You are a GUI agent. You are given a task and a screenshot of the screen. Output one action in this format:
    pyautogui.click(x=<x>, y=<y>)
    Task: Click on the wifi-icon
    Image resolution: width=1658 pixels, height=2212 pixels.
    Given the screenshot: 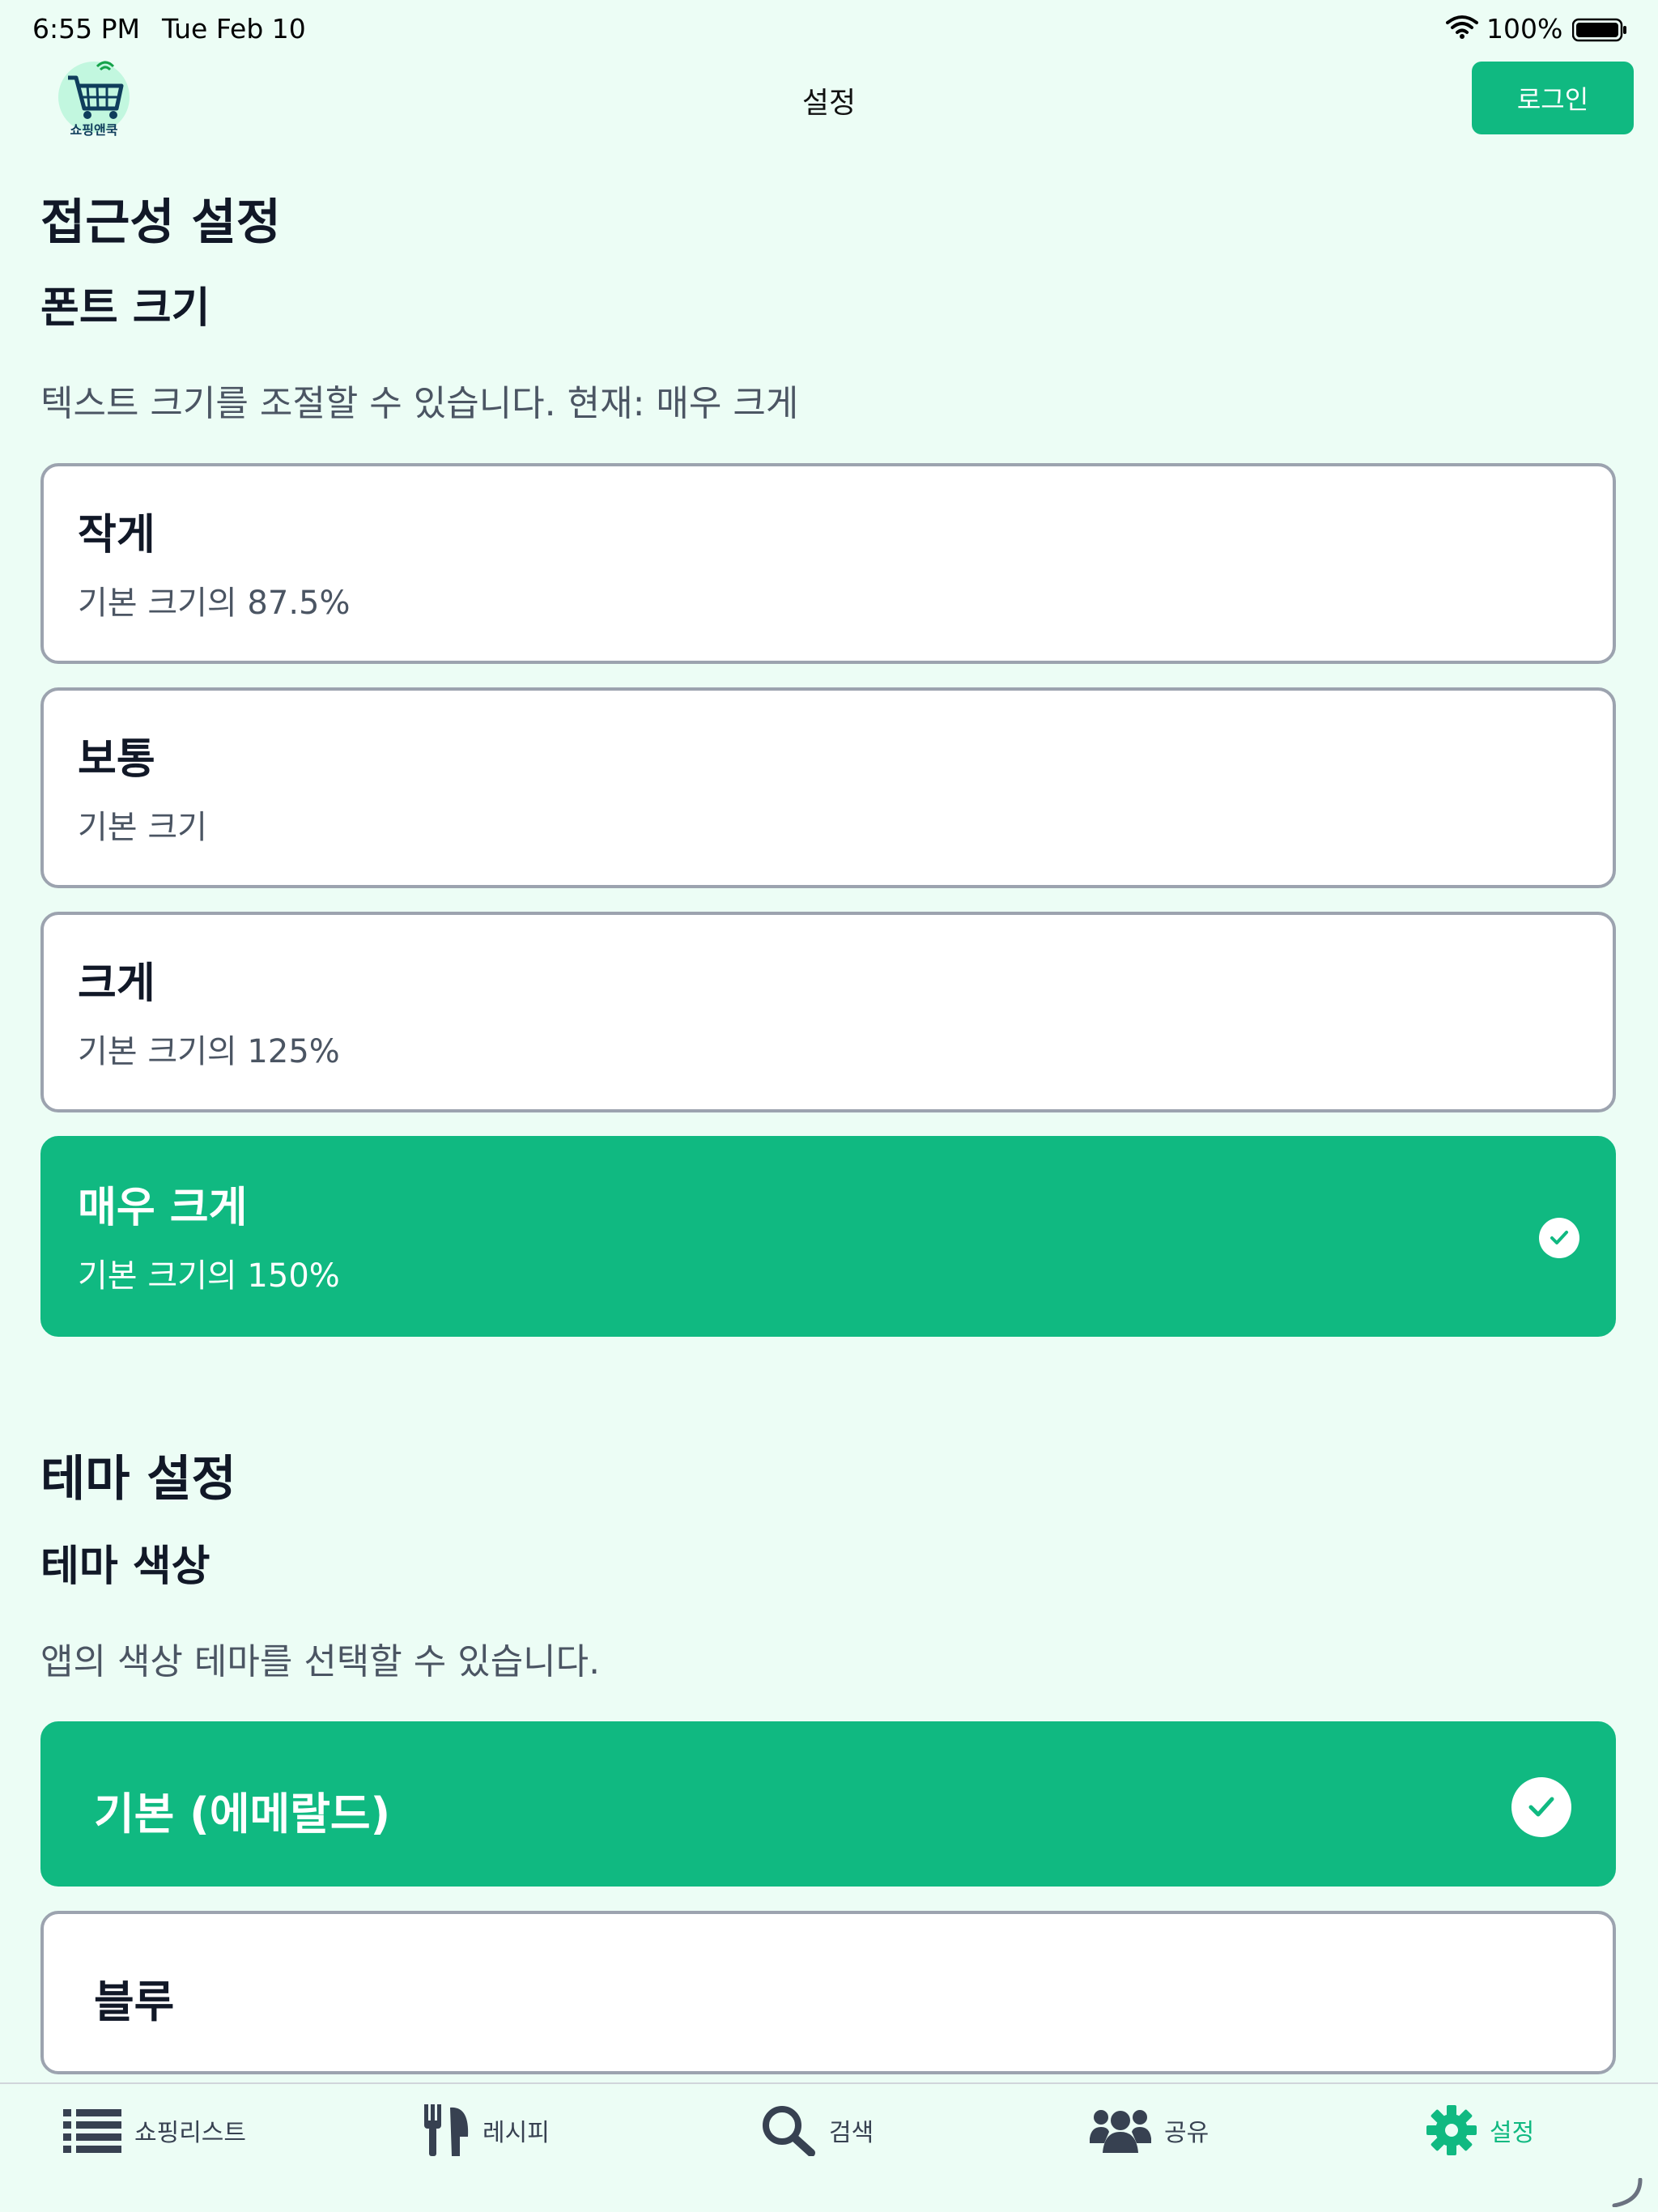 What is the action you would take?
    pyautogui.click(x=1462, y=27)
    